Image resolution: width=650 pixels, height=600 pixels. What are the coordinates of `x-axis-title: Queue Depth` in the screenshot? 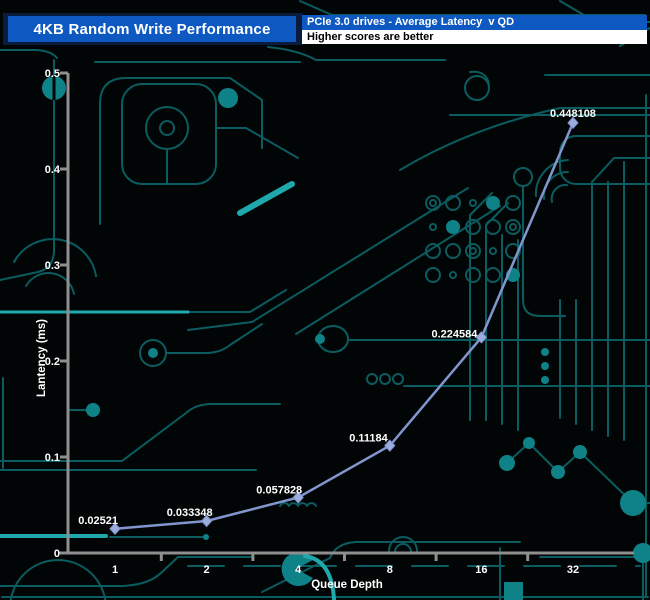 It's located at (347, 585).